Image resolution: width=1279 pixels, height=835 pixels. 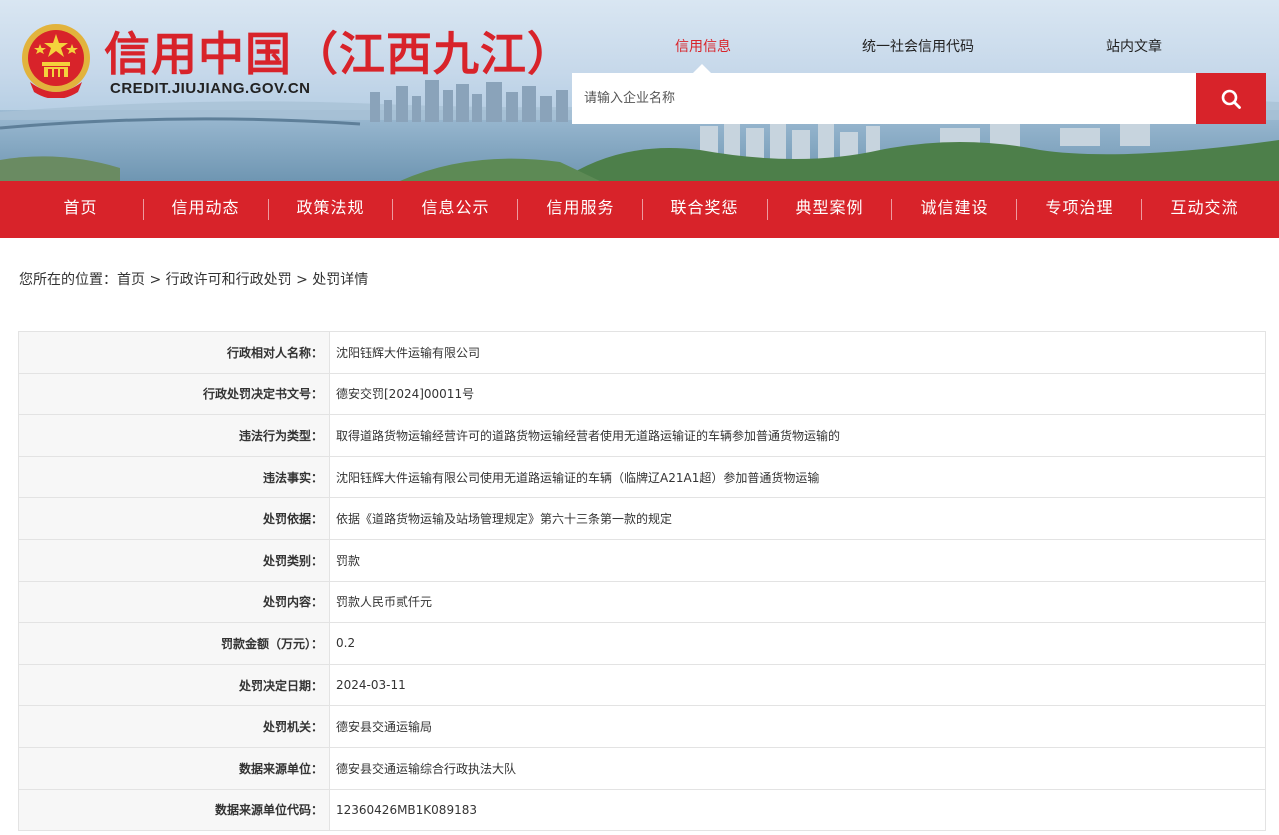 I want to click on field-value: 依据《道路货物运输及站场管理规定》第六十三条第一款的规定, so click(x=797, y=518).